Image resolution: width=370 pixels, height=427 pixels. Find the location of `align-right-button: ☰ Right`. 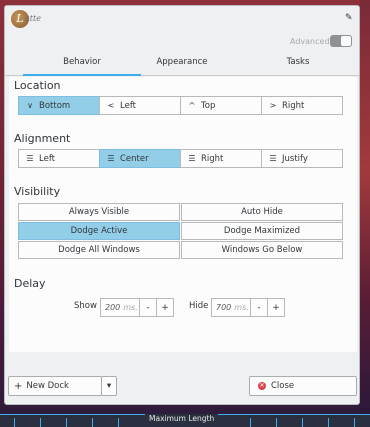

align-right-button: ☰ Right is located at coordinates (221, 158).